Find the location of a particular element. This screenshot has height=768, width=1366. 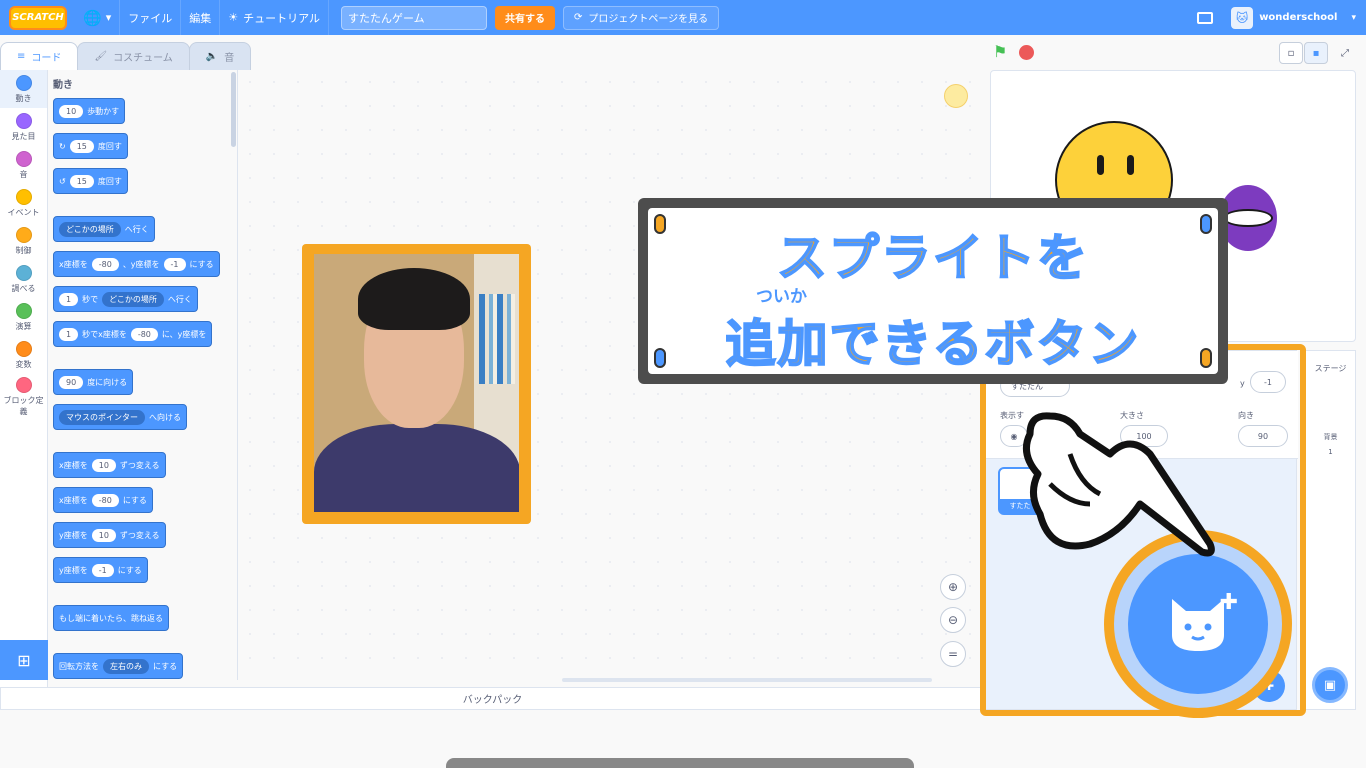

editor-tabs: ≡ コード 🖌 コスチューム 🔈 音 is located at coordinates (126, 56).